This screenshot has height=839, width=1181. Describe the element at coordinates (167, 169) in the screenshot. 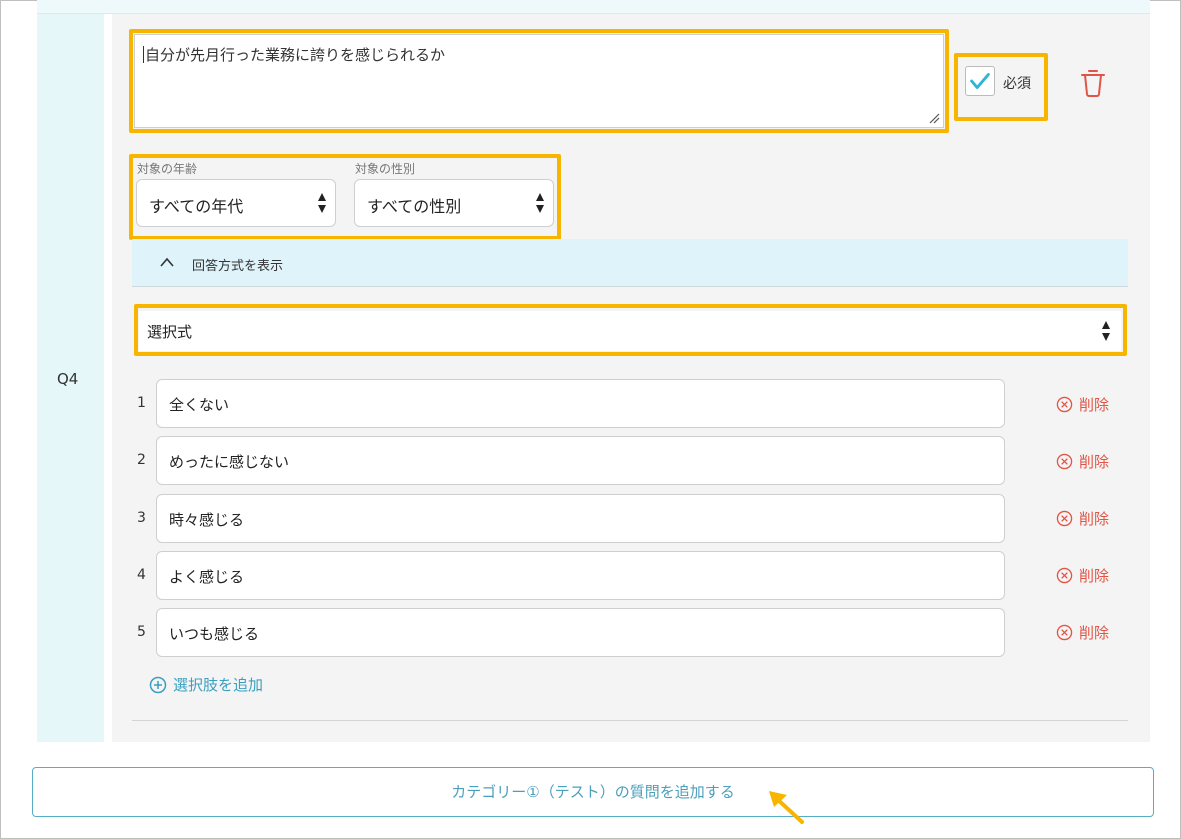

I see `age-filter-label: 対象の年齢` at that location.